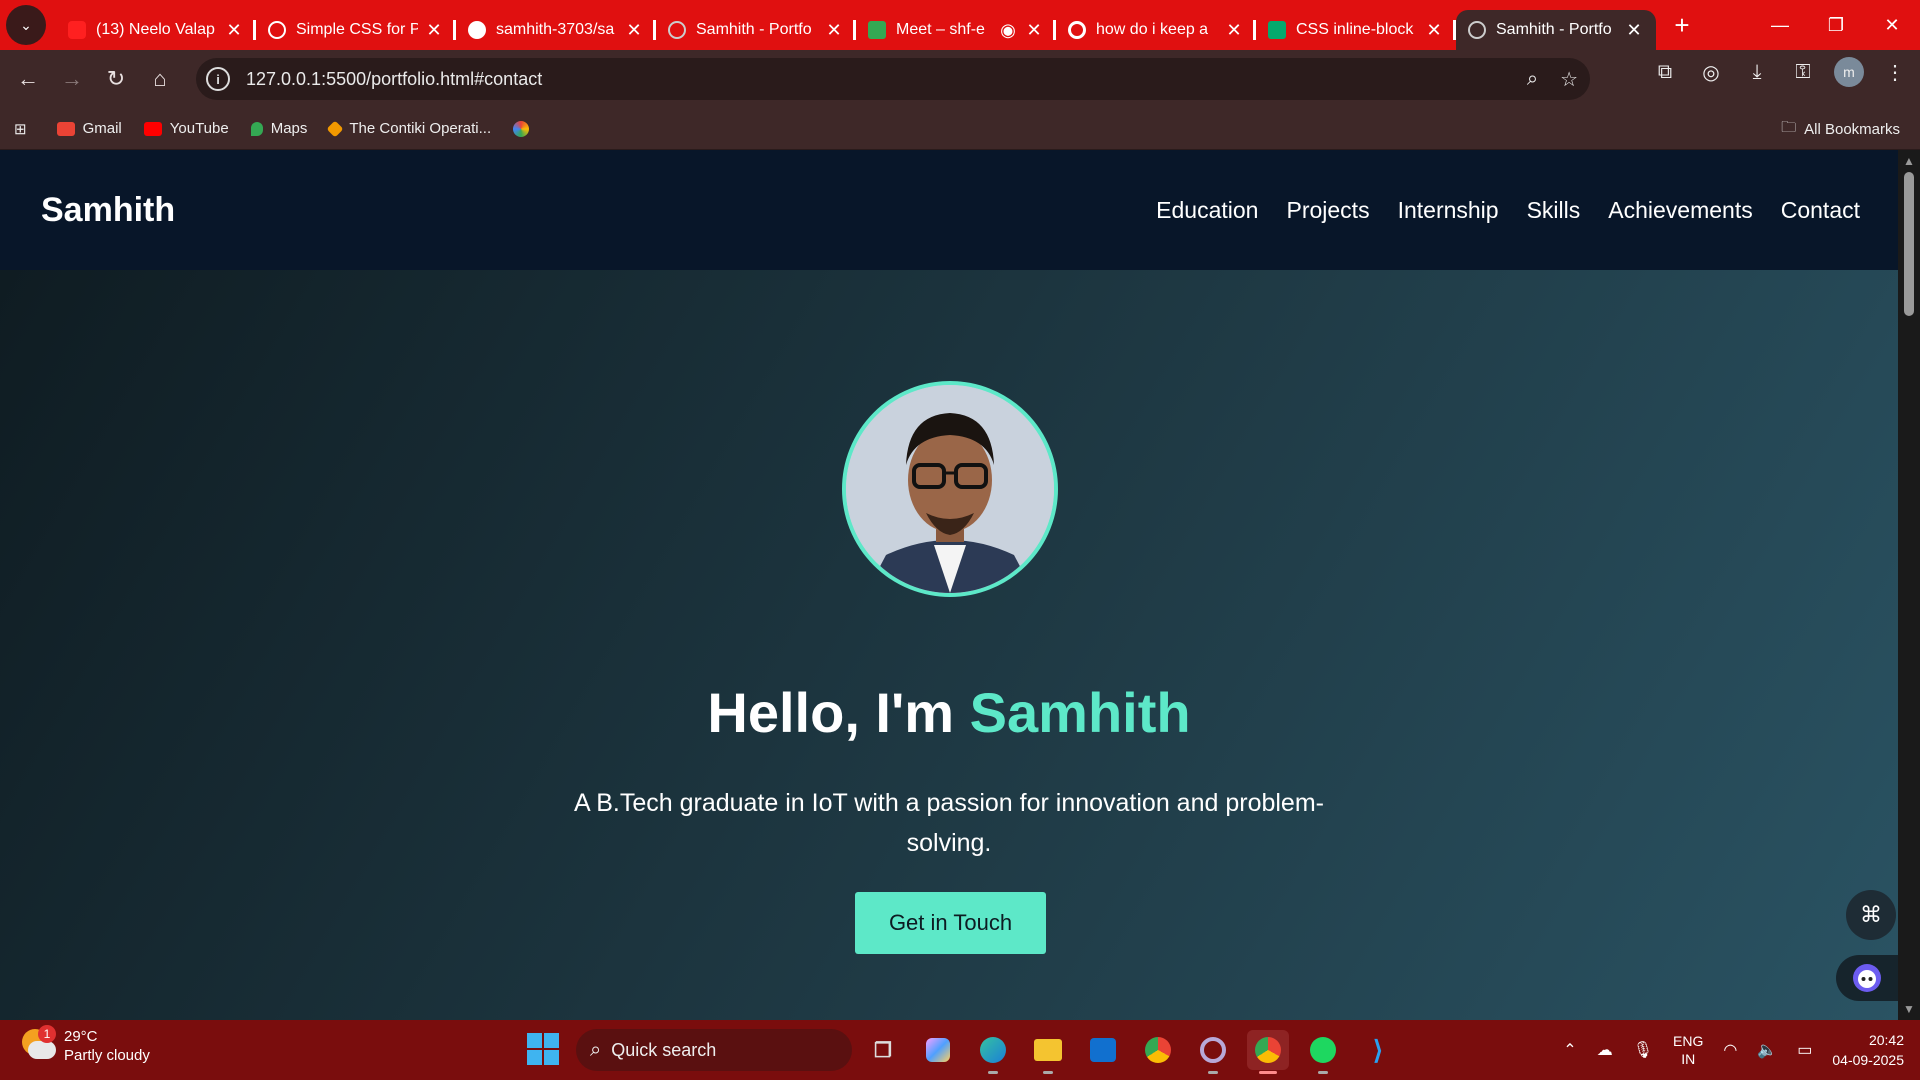  Describe the element at coordinates (116, 79) in the screenshot. I see `reload-button: ↻` at that location.